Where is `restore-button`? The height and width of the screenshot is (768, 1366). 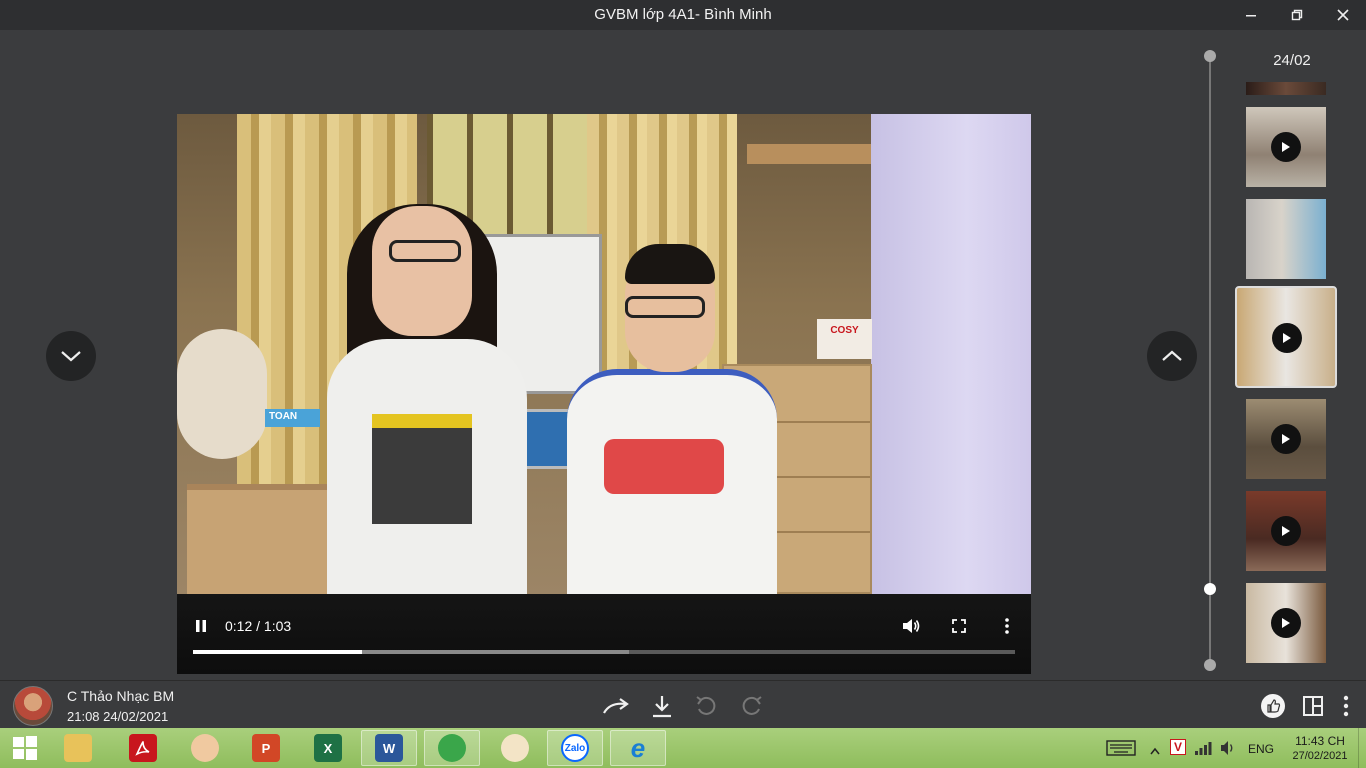
restore-button is located at coordinates (1297, 15).